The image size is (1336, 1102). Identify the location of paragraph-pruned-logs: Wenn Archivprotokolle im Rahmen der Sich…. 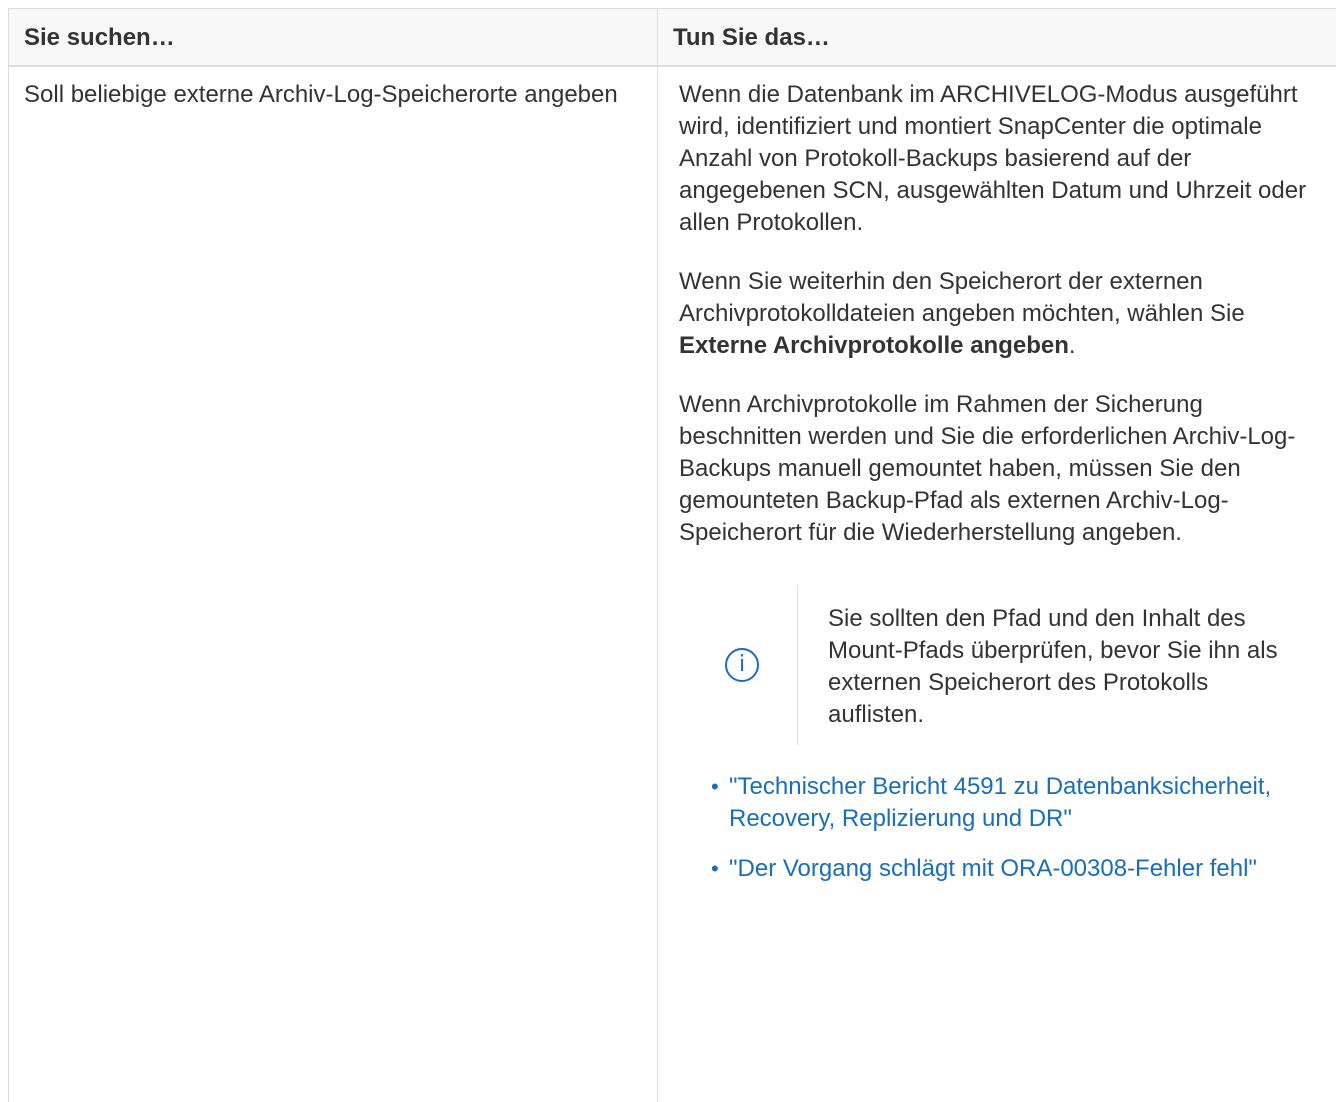
(998, 469).